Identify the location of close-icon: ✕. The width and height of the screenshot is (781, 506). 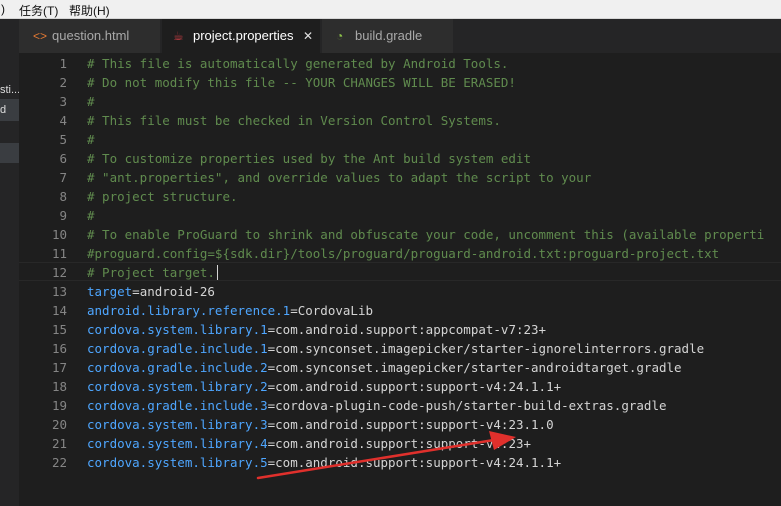
(308, 36).